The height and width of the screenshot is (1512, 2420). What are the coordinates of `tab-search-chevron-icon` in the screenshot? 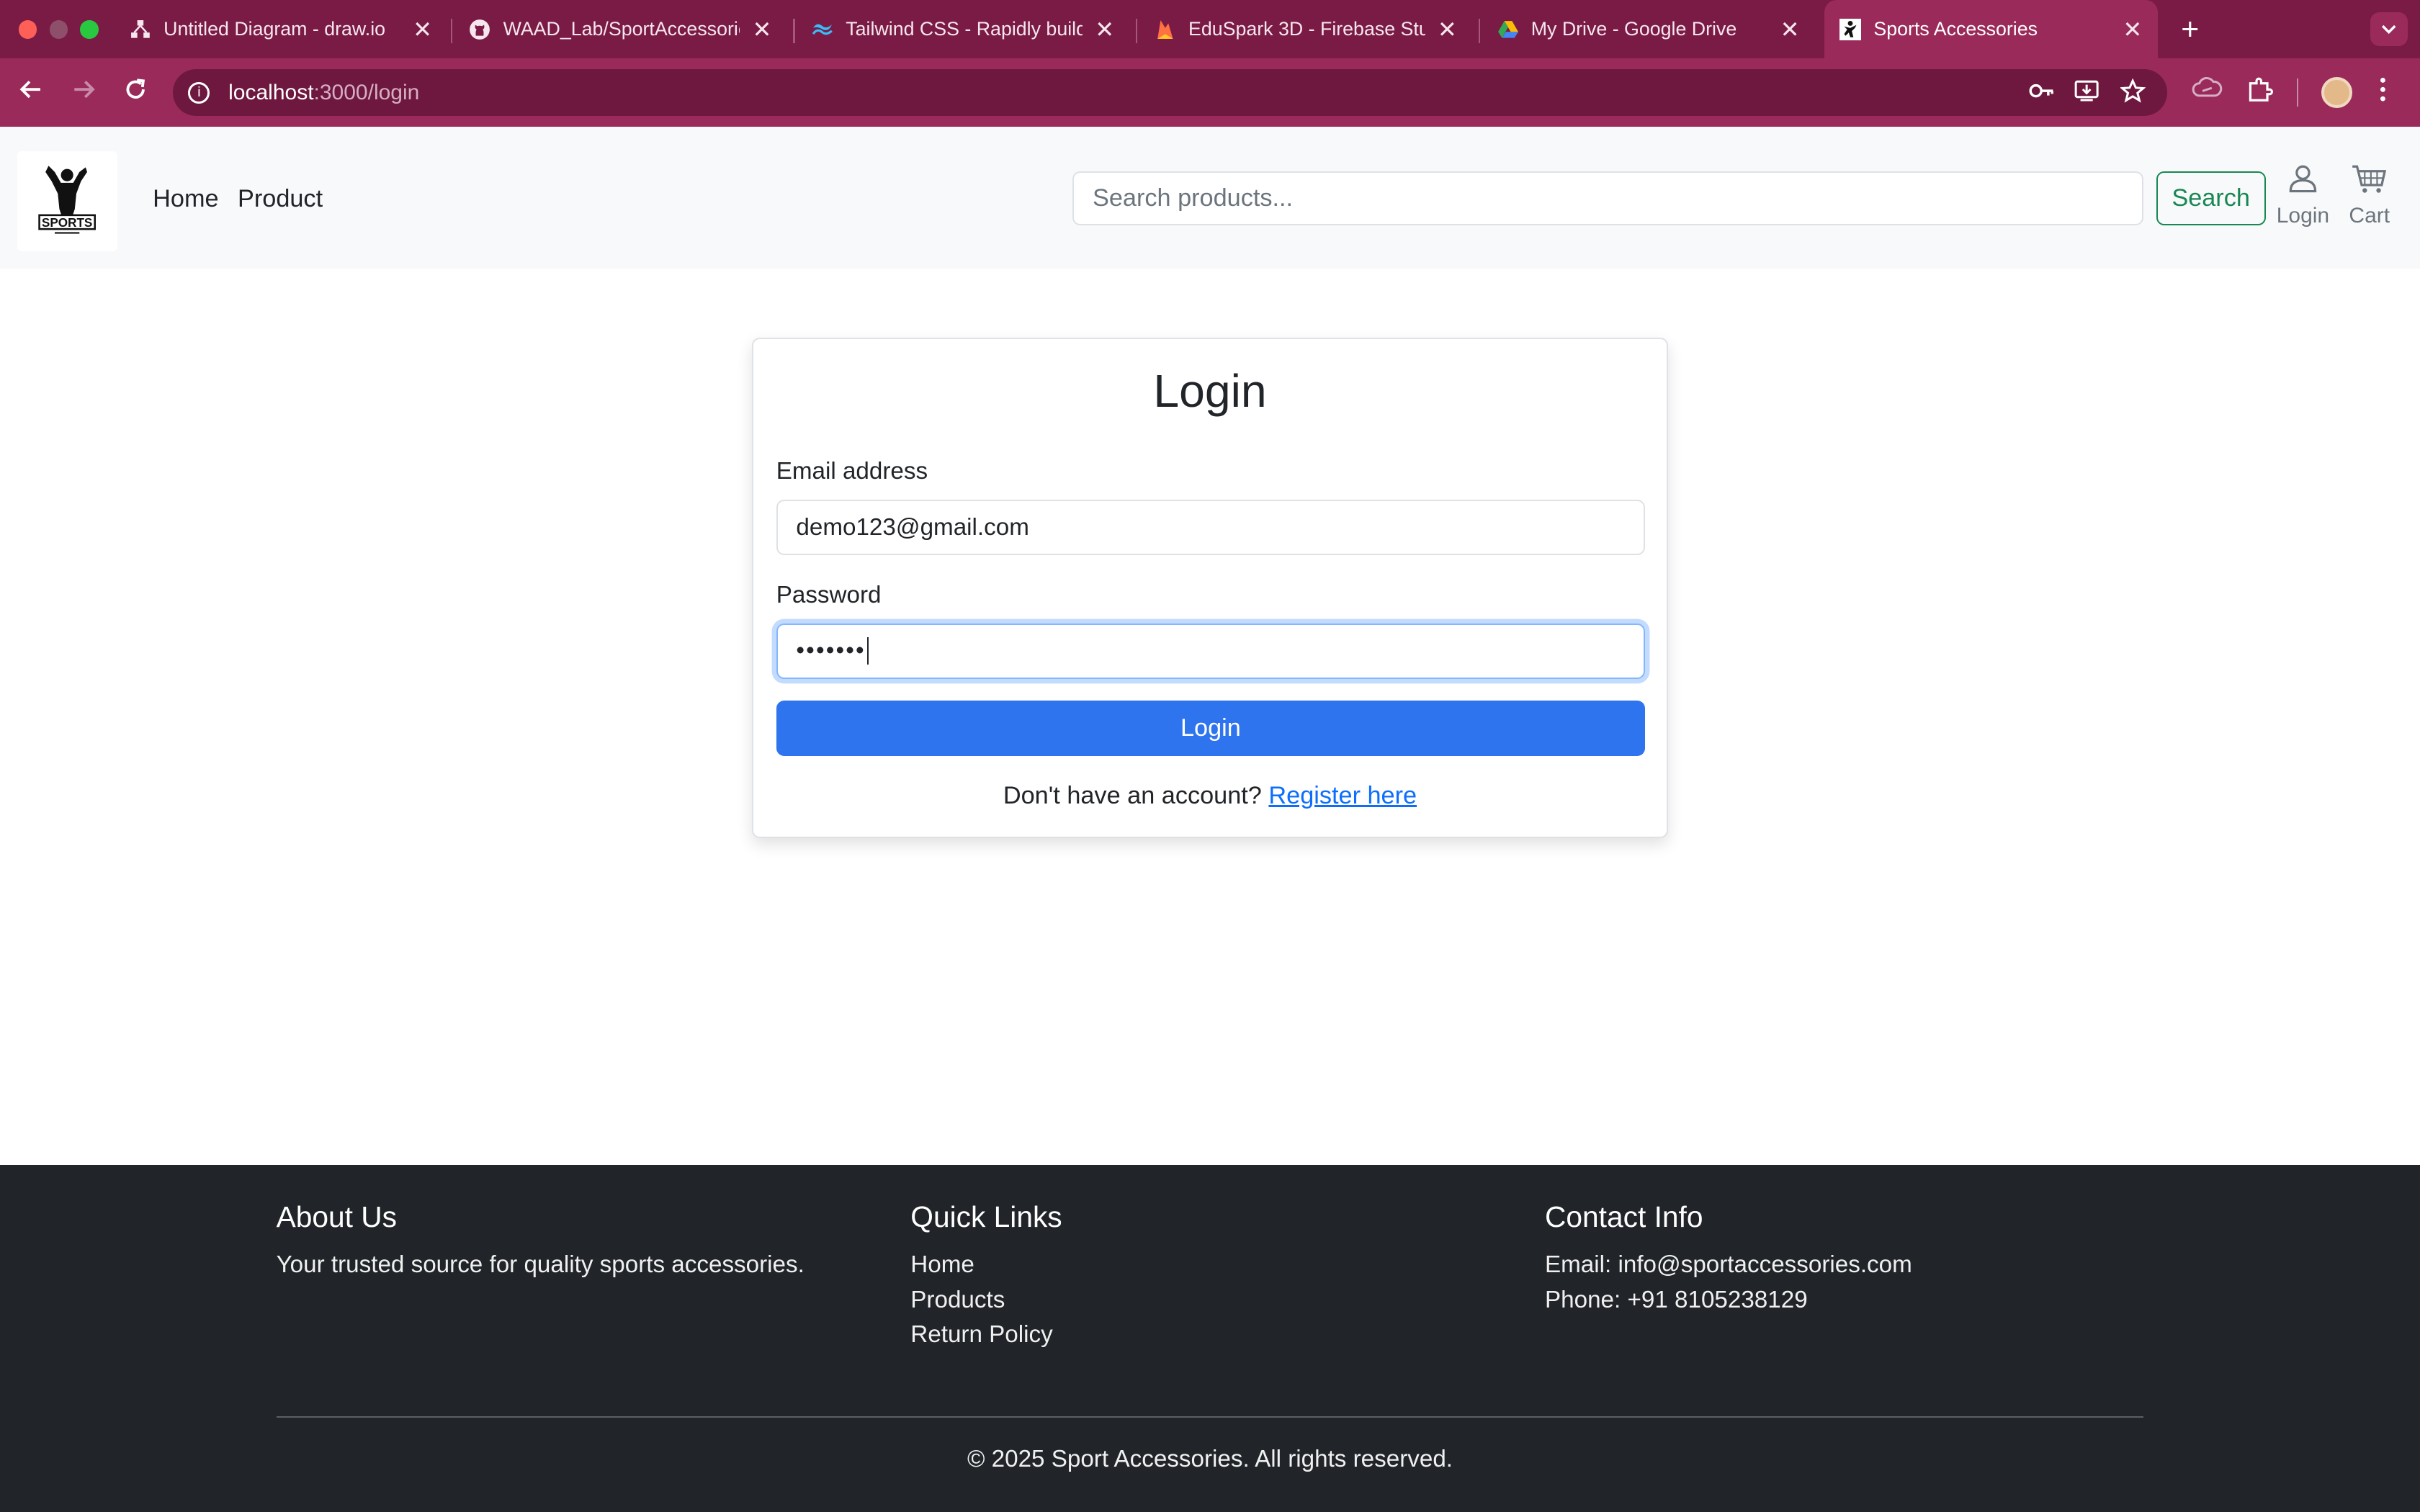 It's located at (2389, 29).